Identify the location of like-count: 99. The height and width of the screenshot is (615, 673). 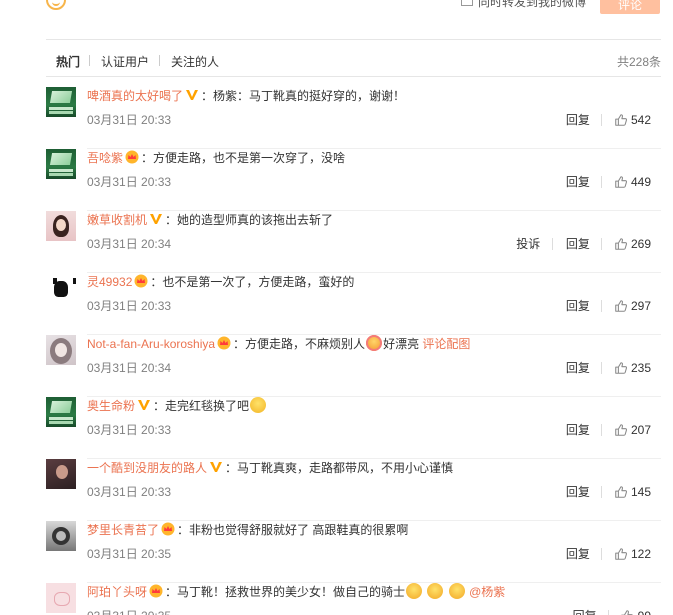
(644, 612).